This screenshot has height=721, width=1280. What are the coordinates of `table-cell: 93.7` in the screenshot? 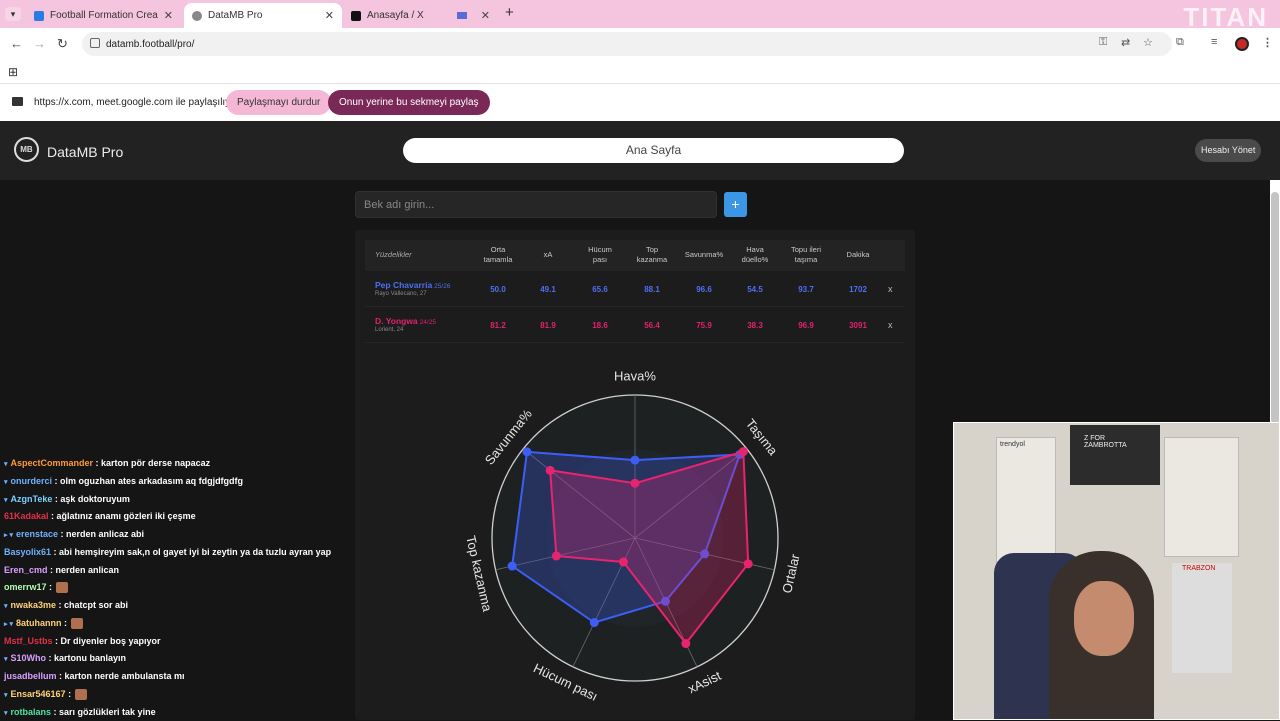 It's located at (806, 289).